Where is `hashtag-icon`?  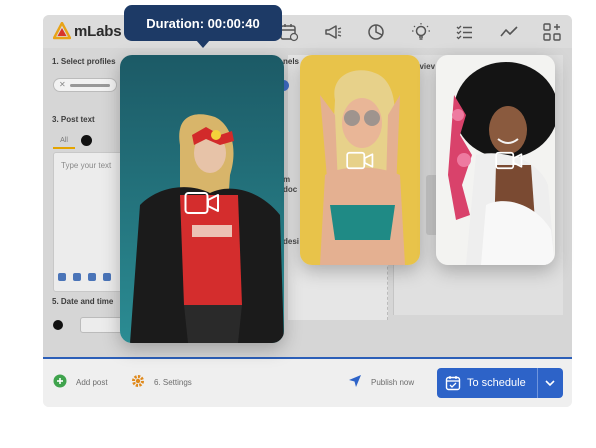
hashtag-icon is located at coordinates (92, 277).